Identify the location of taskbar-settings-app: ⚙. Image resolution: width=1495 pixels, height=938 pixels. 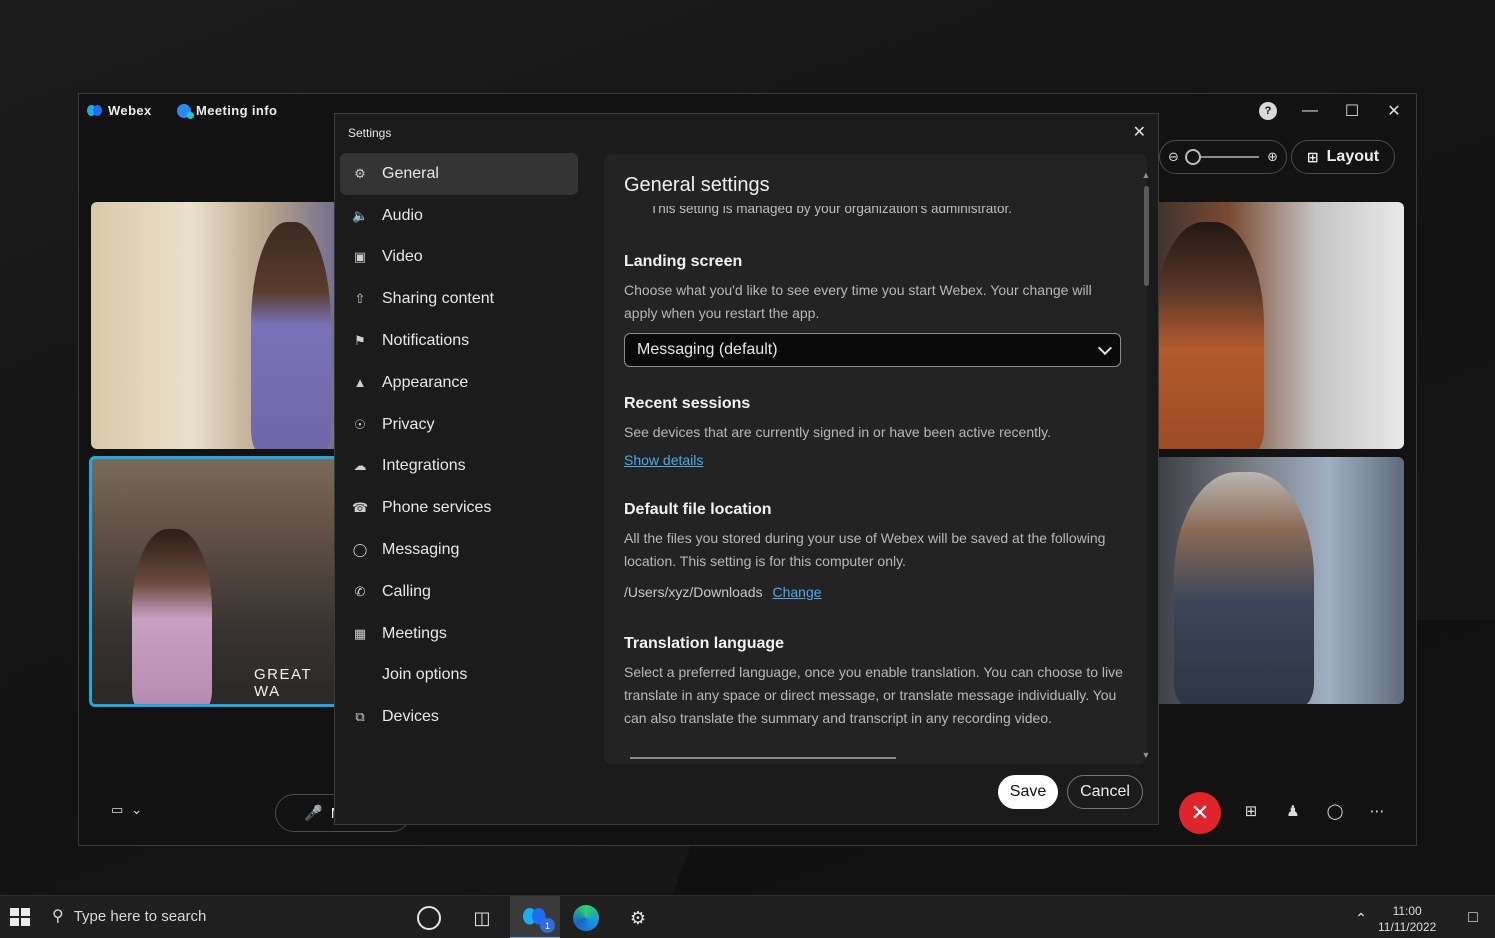
(638, 918).